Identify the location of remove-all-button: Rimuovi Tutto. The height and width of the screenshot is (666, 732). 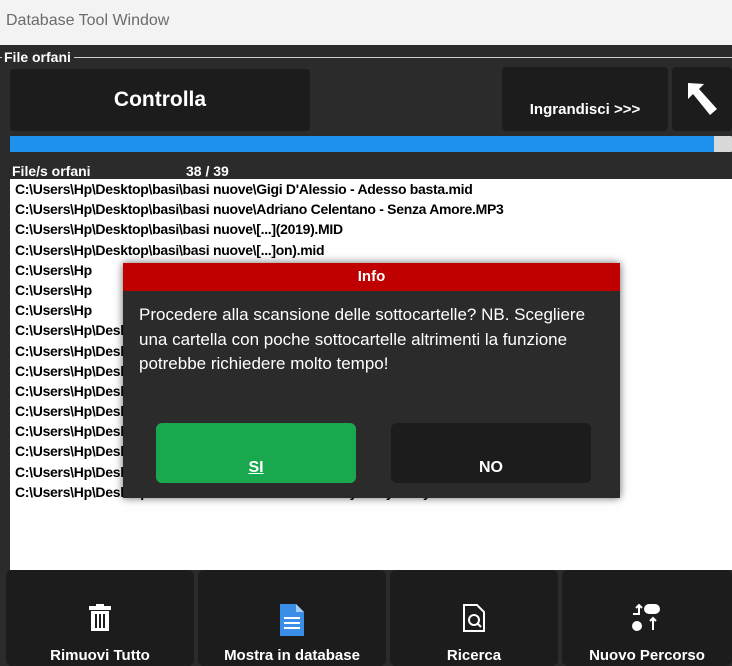
(100, 618).